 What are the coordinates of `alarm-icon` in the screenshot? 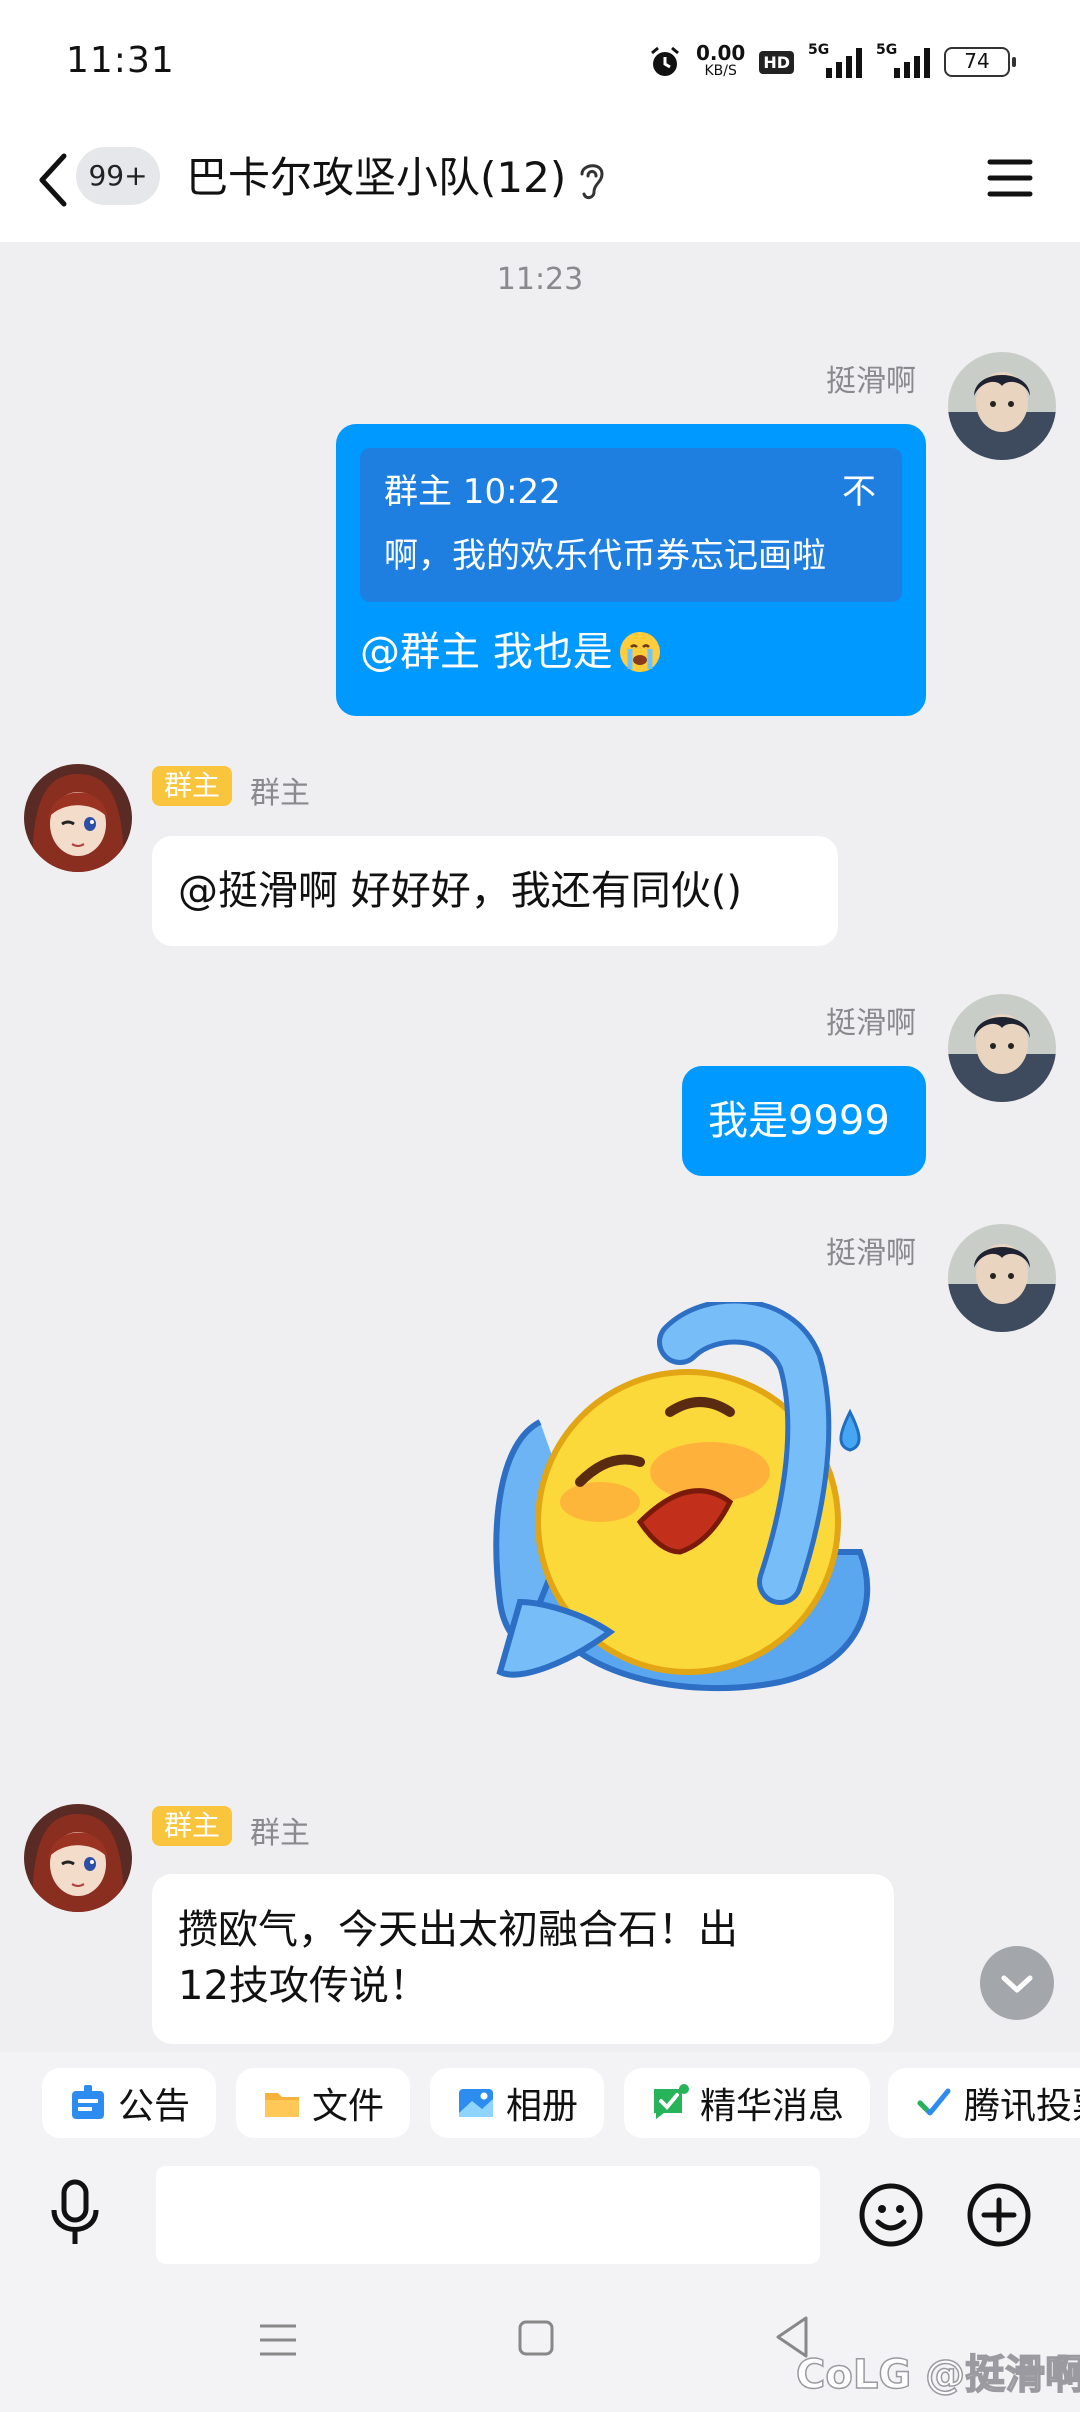 It's located at (665, 61).